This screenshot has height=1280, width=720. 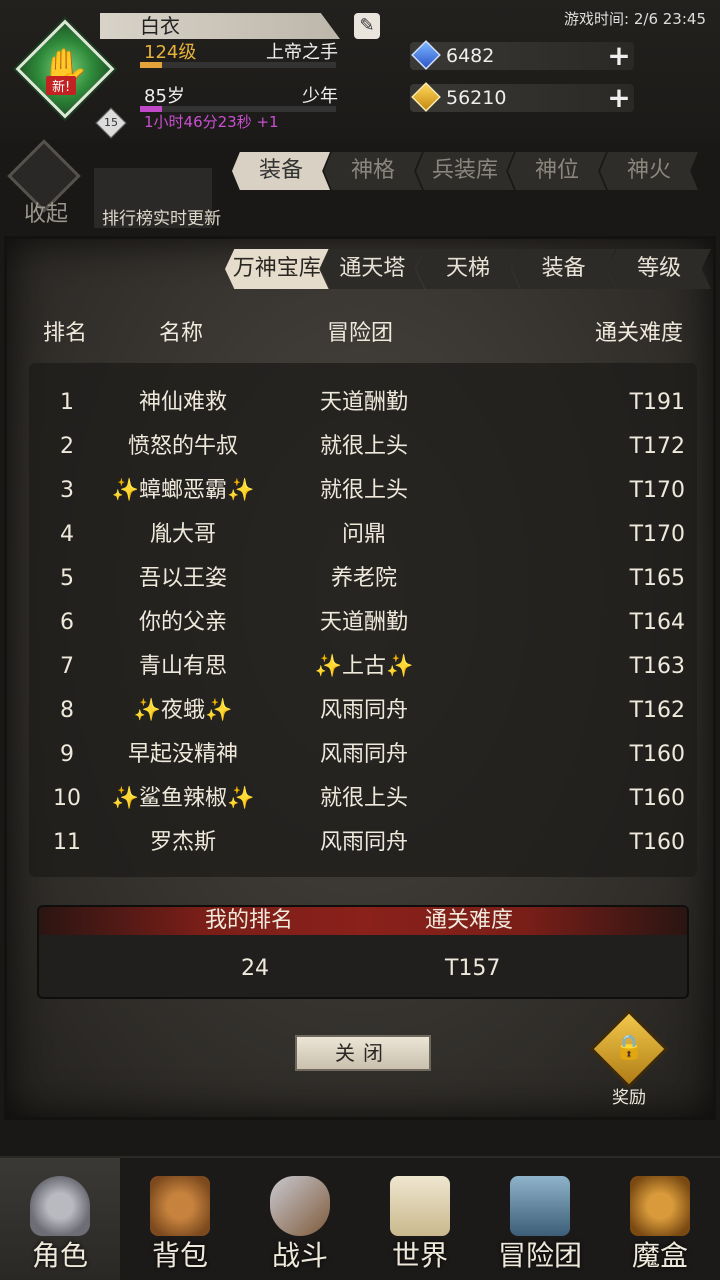 I want to click on tab-god-fire: 神火, so click(x=649, y=171).